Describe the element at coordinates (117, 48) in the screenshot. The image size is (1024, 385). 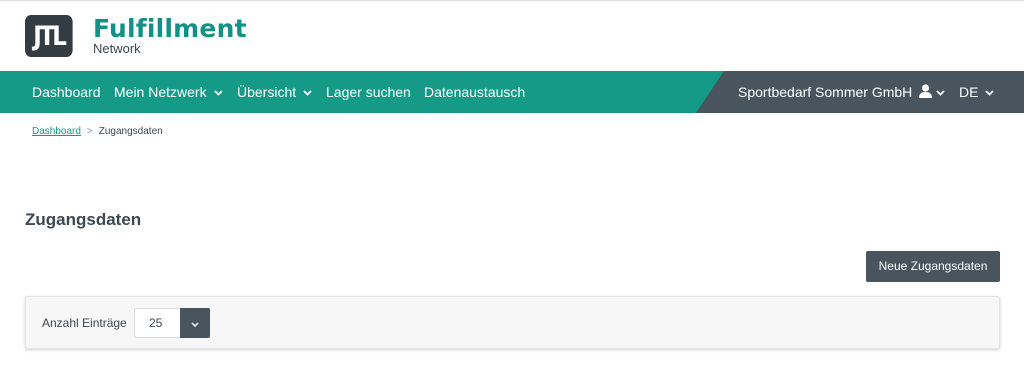
I see `logo-subtitle: Network` at that location.